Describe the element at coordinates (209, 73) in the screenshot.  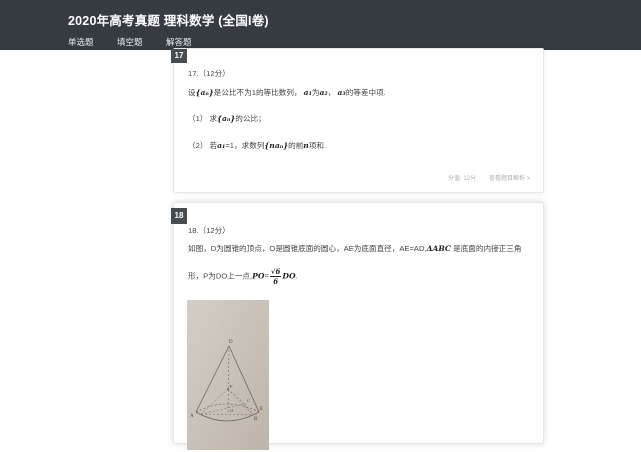
I see `question-heading: 17.（12分）` at that location.